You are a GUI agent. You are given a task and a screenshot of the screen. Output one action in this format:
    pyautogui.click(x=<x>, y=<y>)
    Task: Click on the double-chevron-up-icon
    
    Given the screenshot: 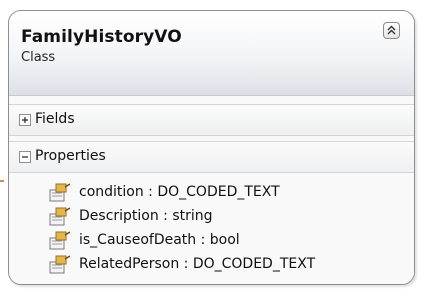 What is the action you would take?
    pyautogui.click(x=391, y=30)
    